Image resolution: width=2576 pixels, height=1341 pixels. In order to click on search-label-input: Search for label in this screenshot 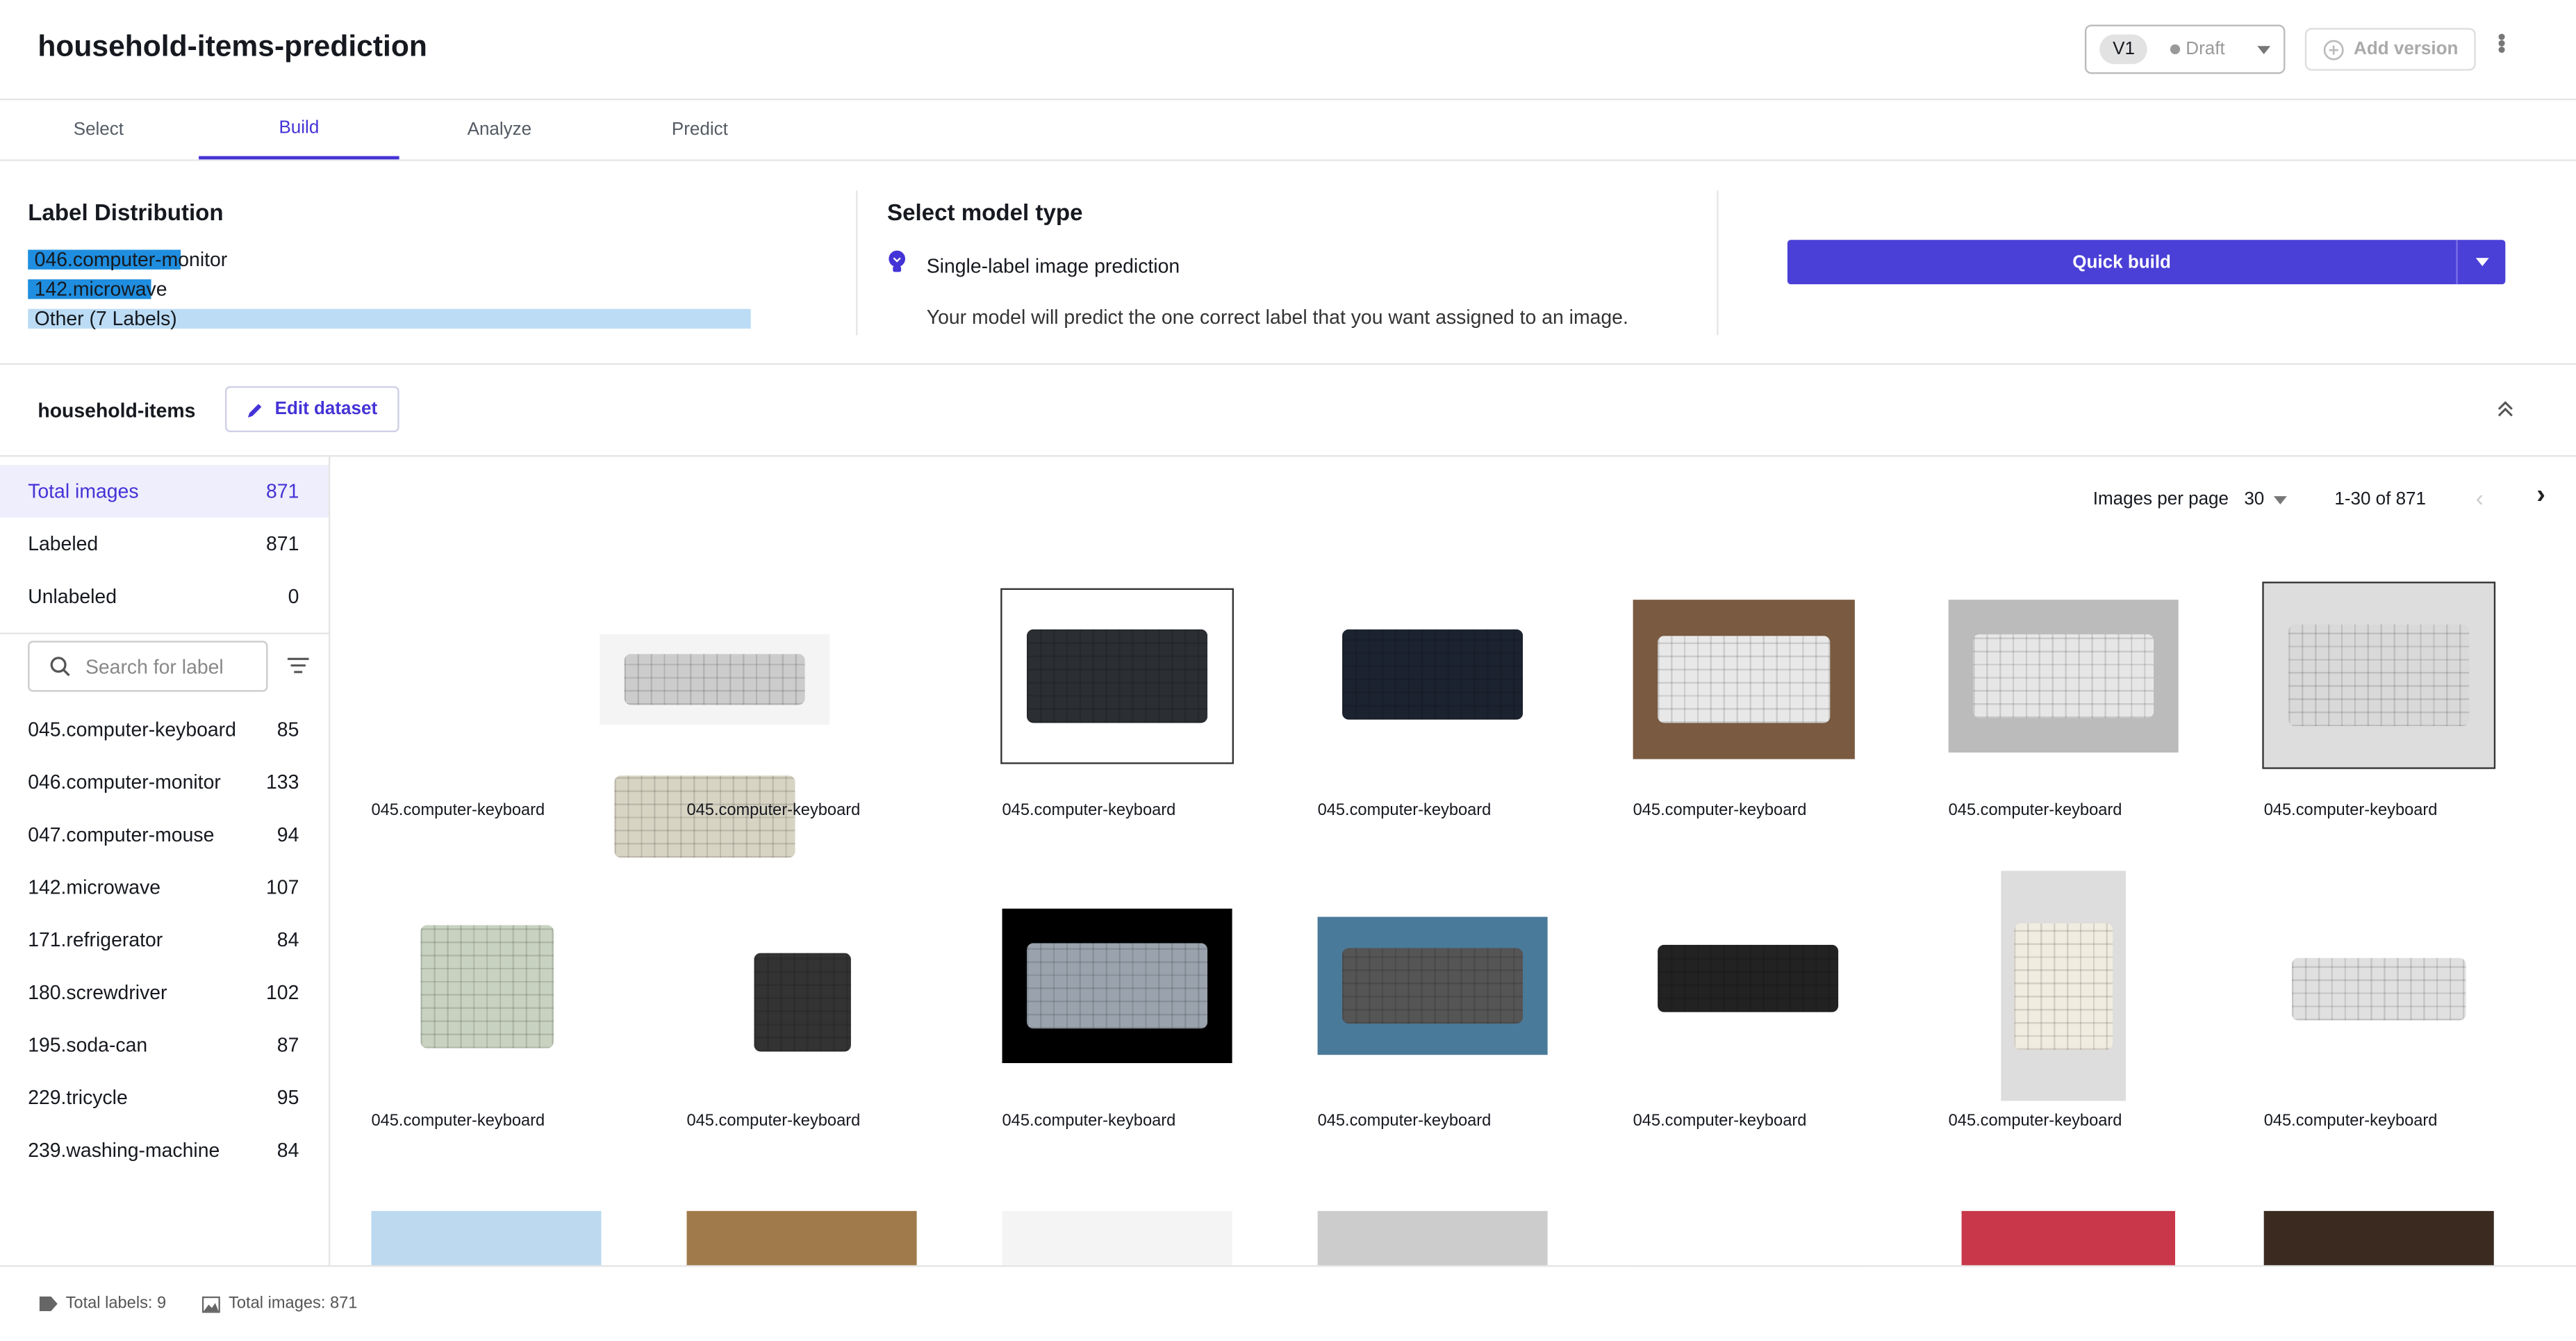, I will do `click(148, 666)`.